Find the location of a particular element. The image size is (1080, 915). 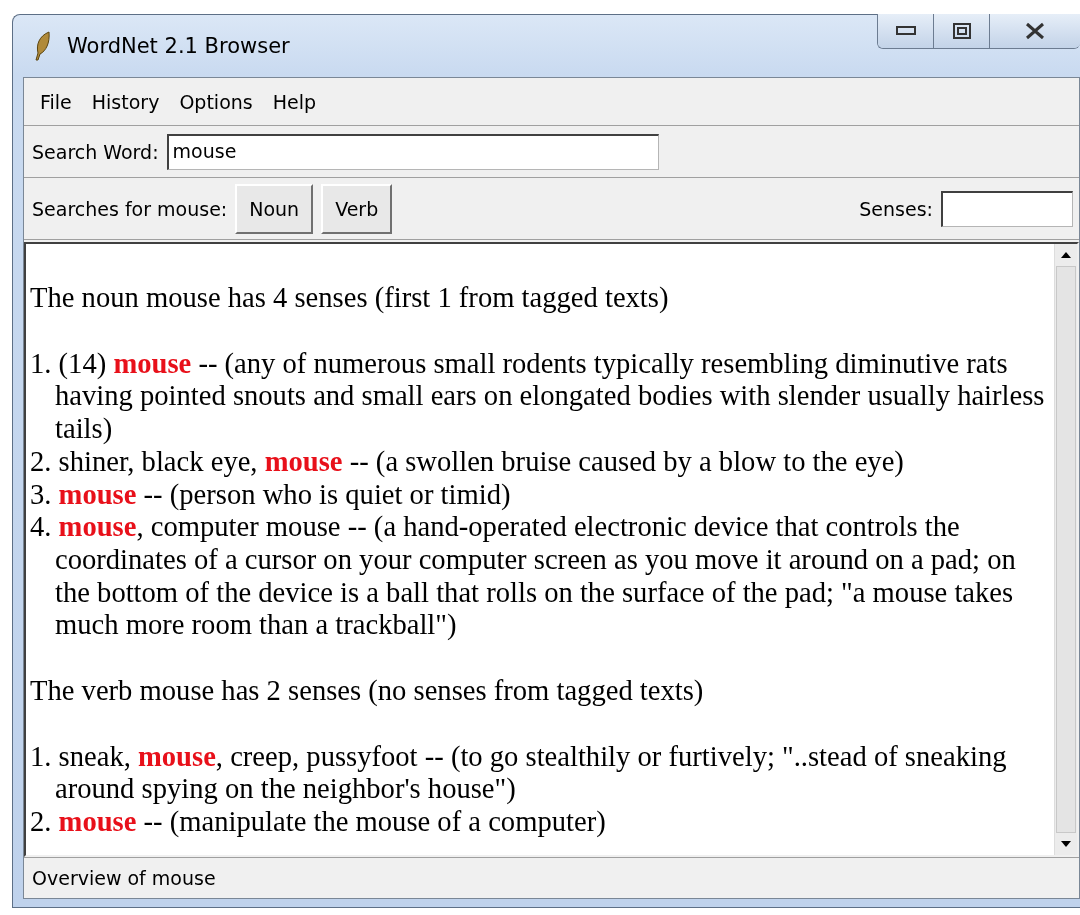

sense-entry: 2. mouse -- (manipulate the mouse of a computer) is located at coordinates (318, 822).